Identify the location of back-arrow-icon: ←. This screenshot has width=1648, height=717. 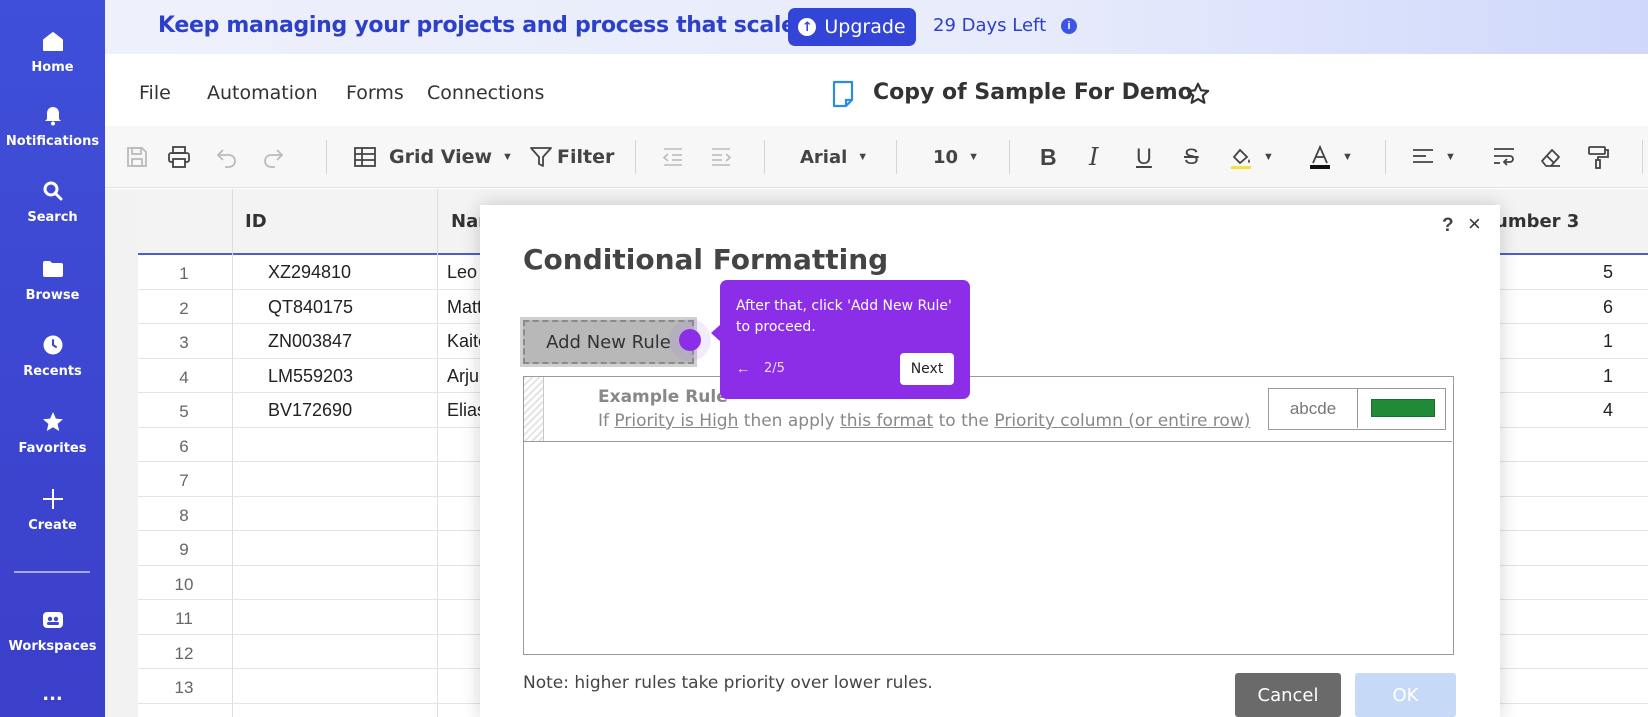
(743, 368).